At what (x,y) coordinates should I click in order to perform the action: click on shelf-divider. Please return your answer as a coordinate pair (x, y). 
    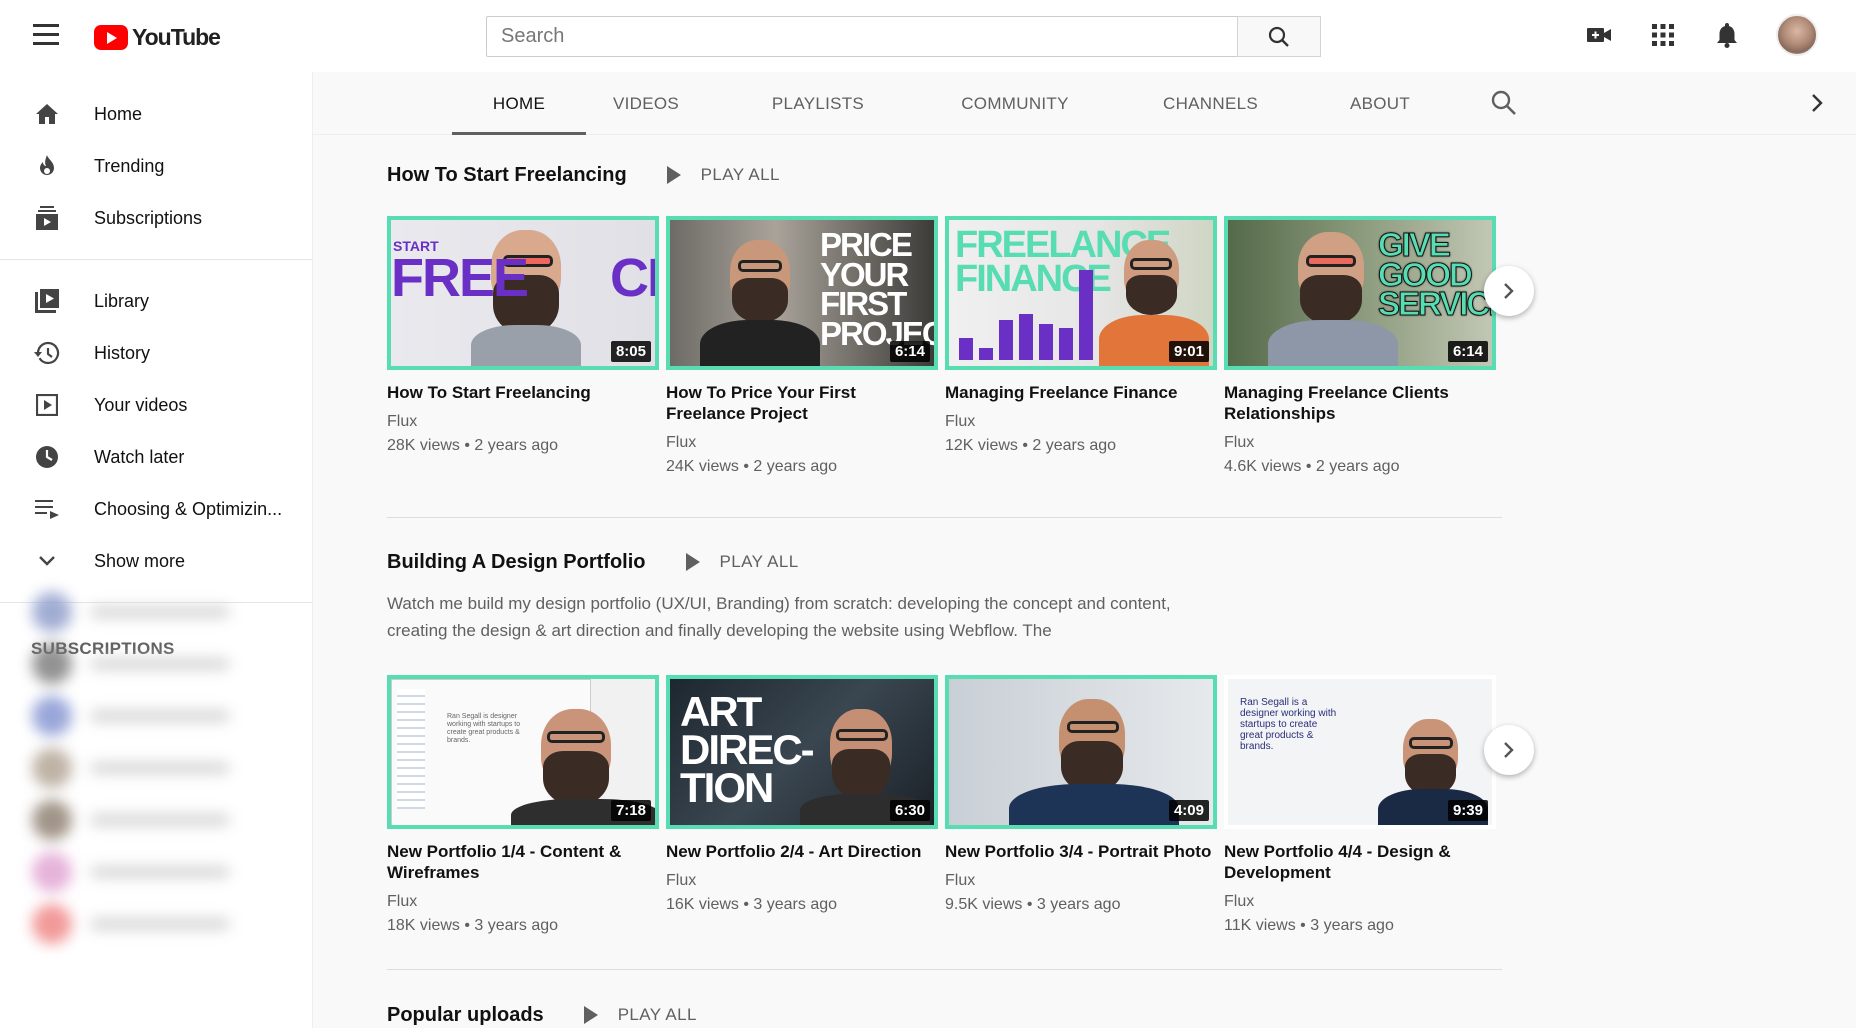
    Looking at the image, I should click on (944, 969).